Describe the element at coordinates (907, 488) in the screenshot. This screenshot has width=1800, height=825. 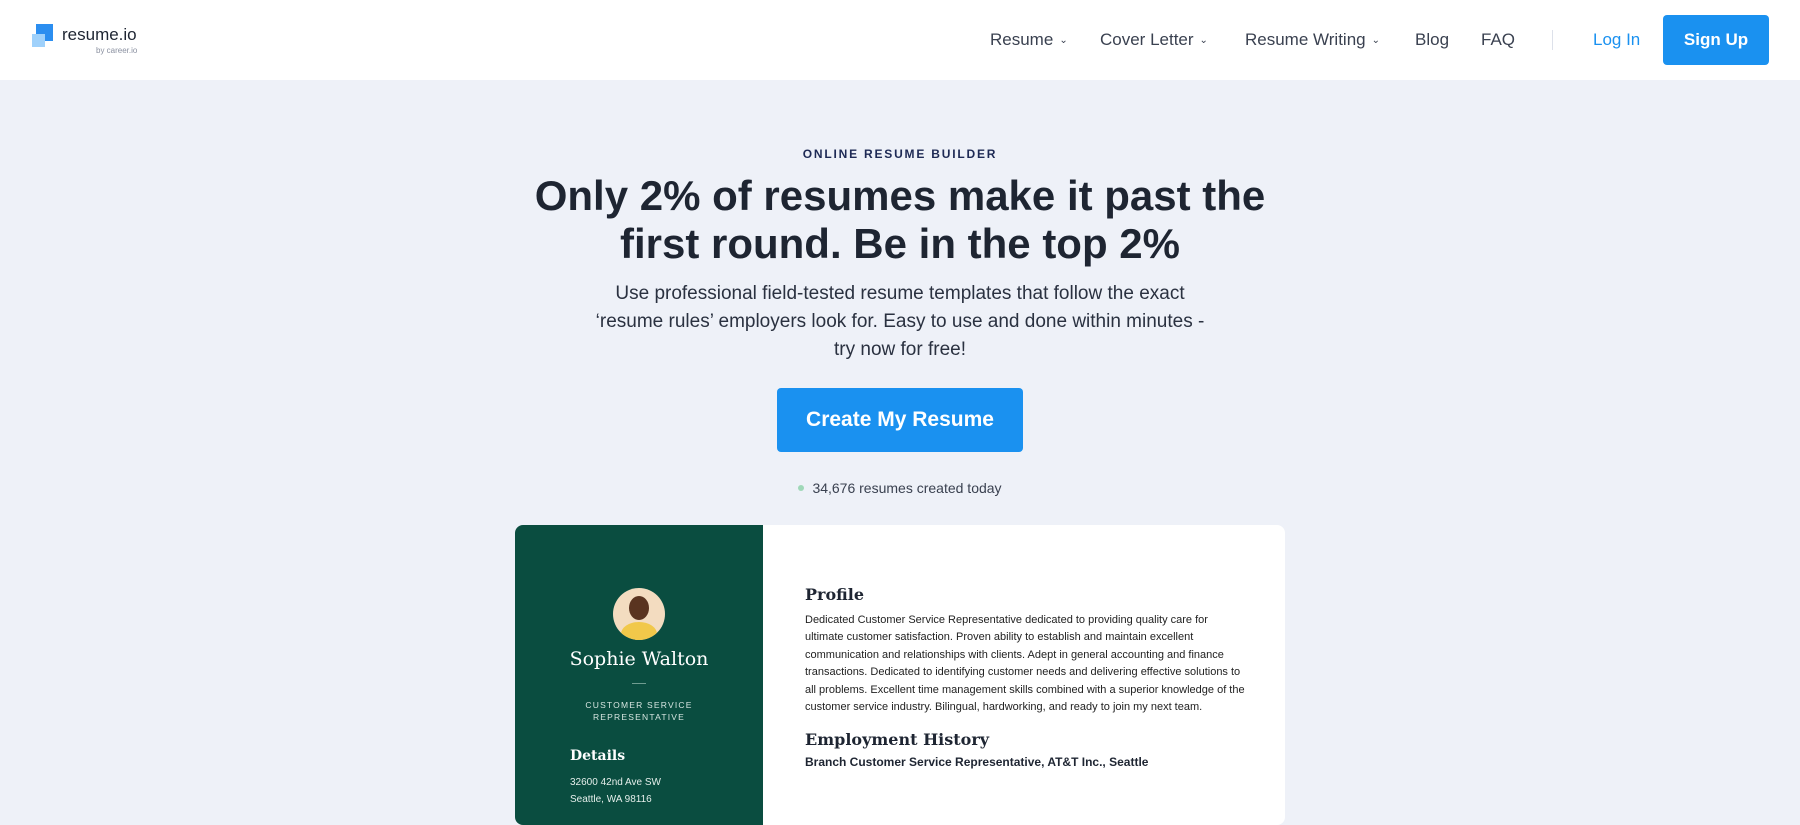
I see `counter-text: 34,676 resumes created today` at that location.